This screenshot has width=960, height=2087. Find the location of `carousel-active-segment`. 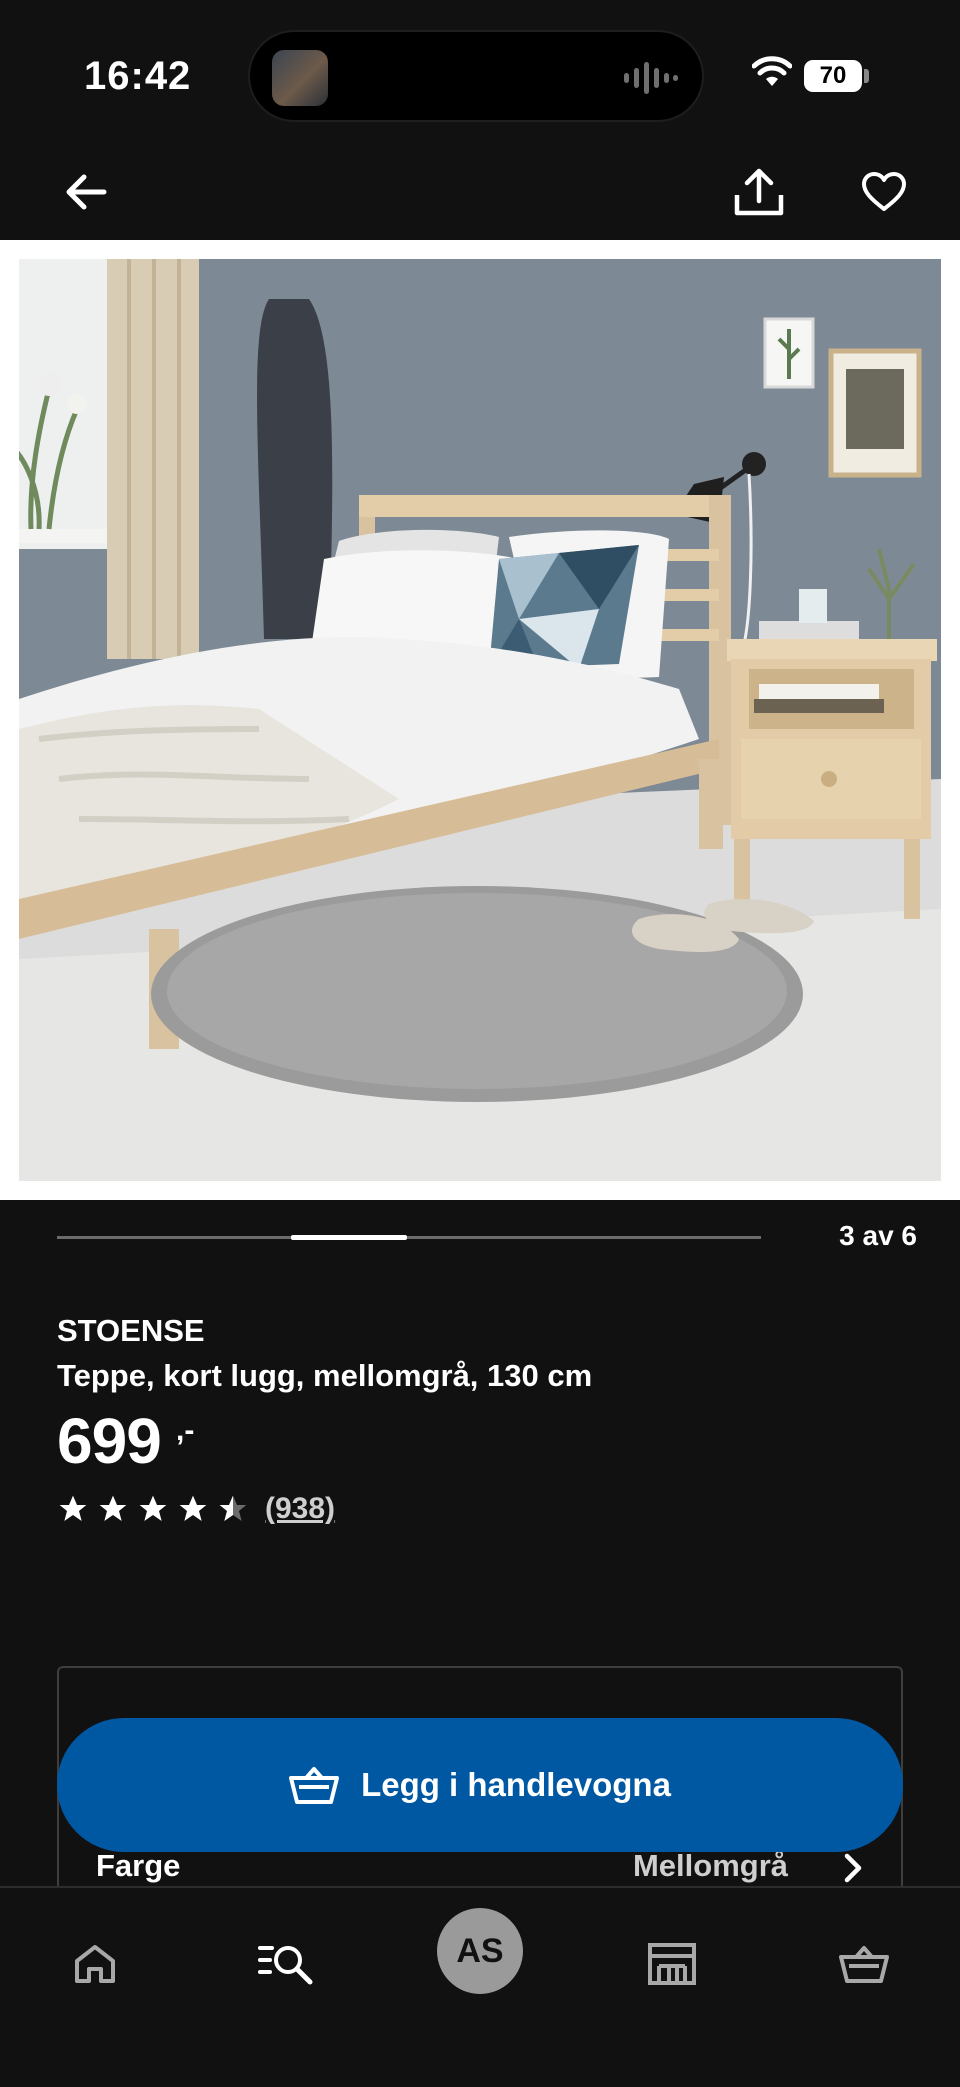

carousel-active-segment is located at coordinates (349, 1237).